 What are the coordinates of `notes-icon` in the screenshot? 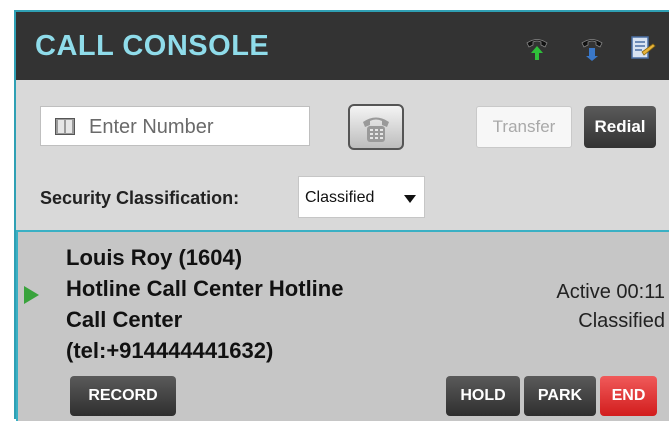 It's located at (642, 48).